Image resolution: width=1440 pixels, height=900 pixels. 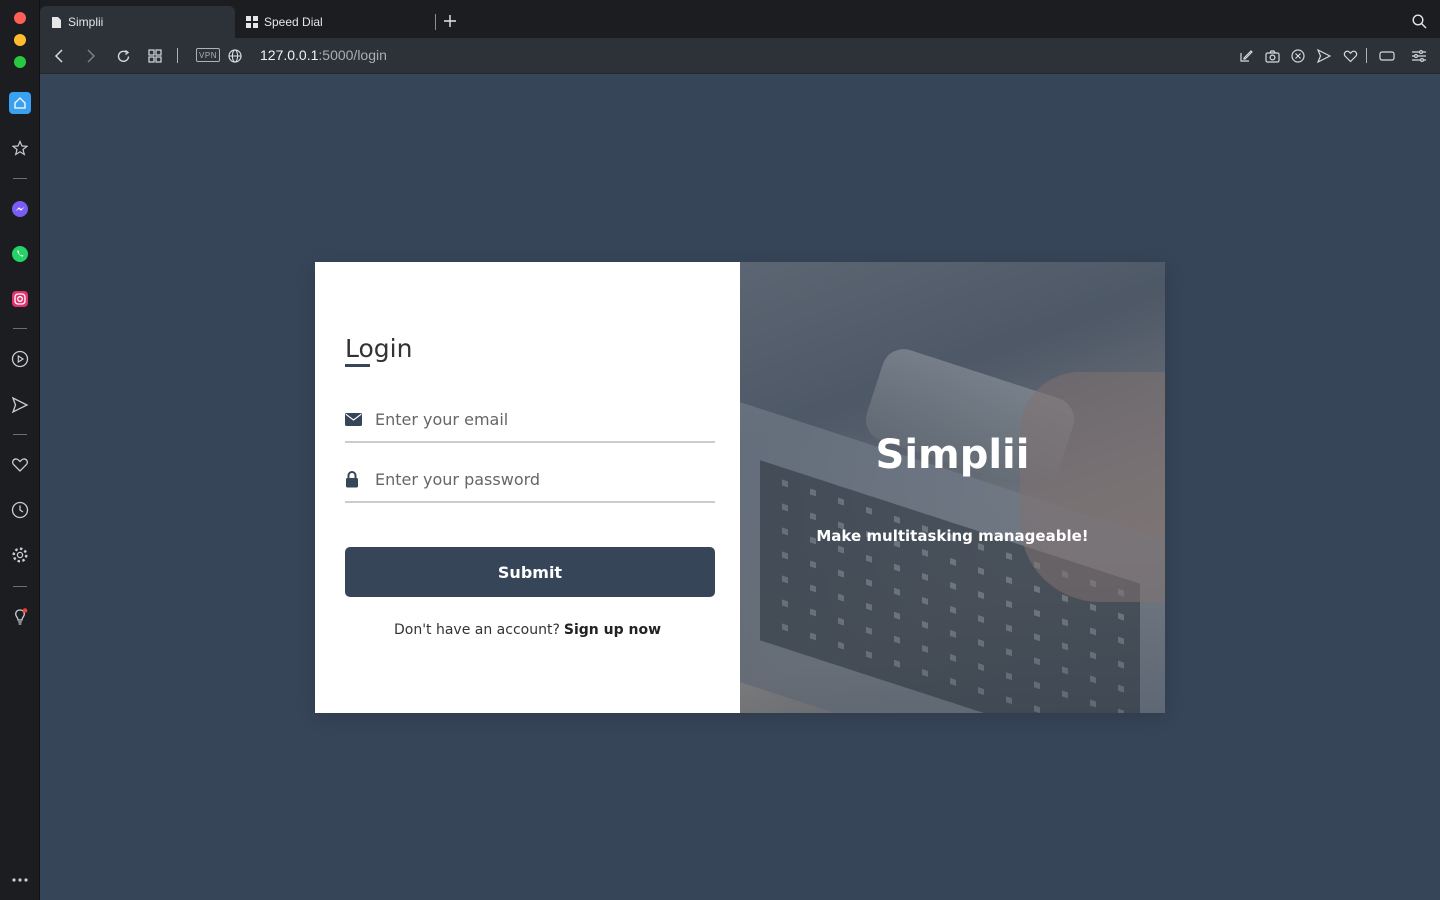 What do you see at coordinates (20, 299) in the screenshot?
I see `instagram-icon` at bounding box center [20, 299].